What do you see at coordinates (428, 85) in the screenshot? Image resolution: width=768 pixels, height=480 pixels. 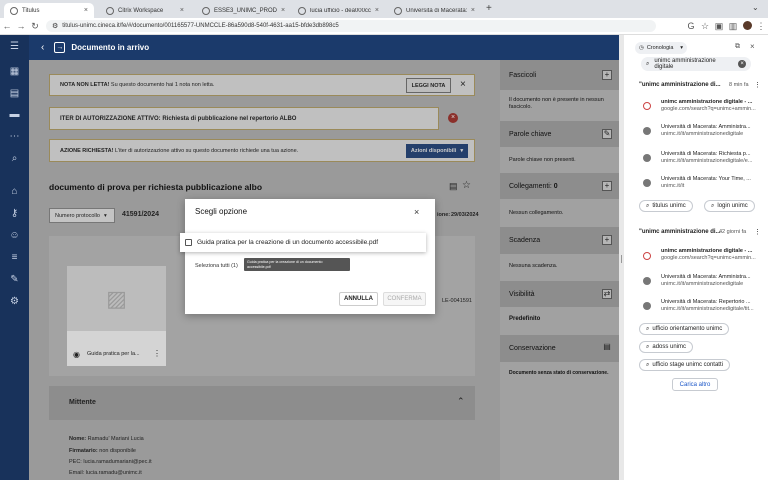 I see `read-note-button: LEGGI NOTA` at bounding box center [428, 85].